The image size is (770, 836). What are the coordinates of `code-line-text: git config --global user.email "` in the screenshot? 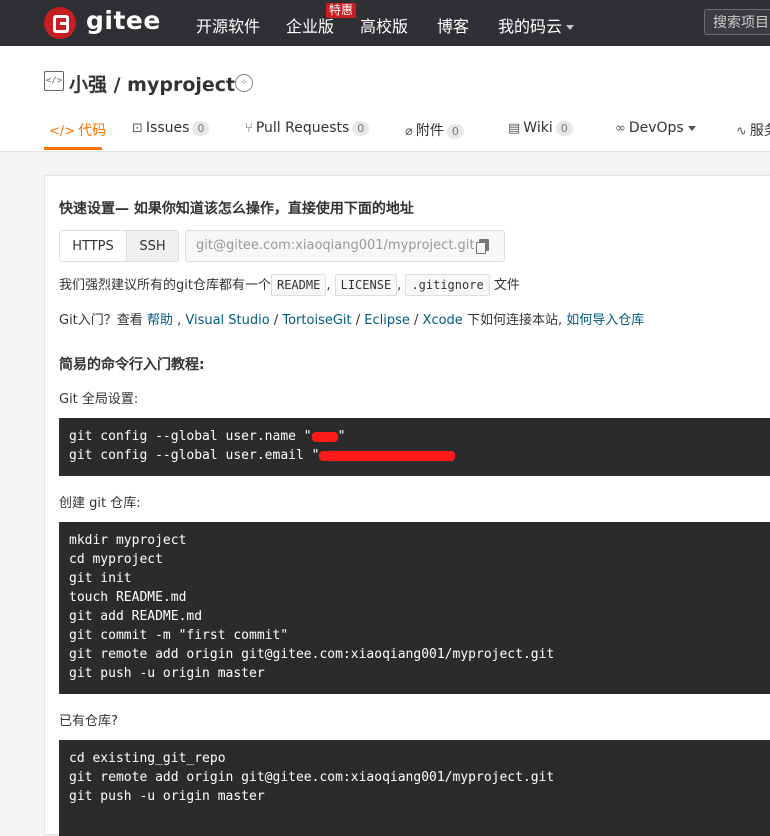 It's located at (194, 455).